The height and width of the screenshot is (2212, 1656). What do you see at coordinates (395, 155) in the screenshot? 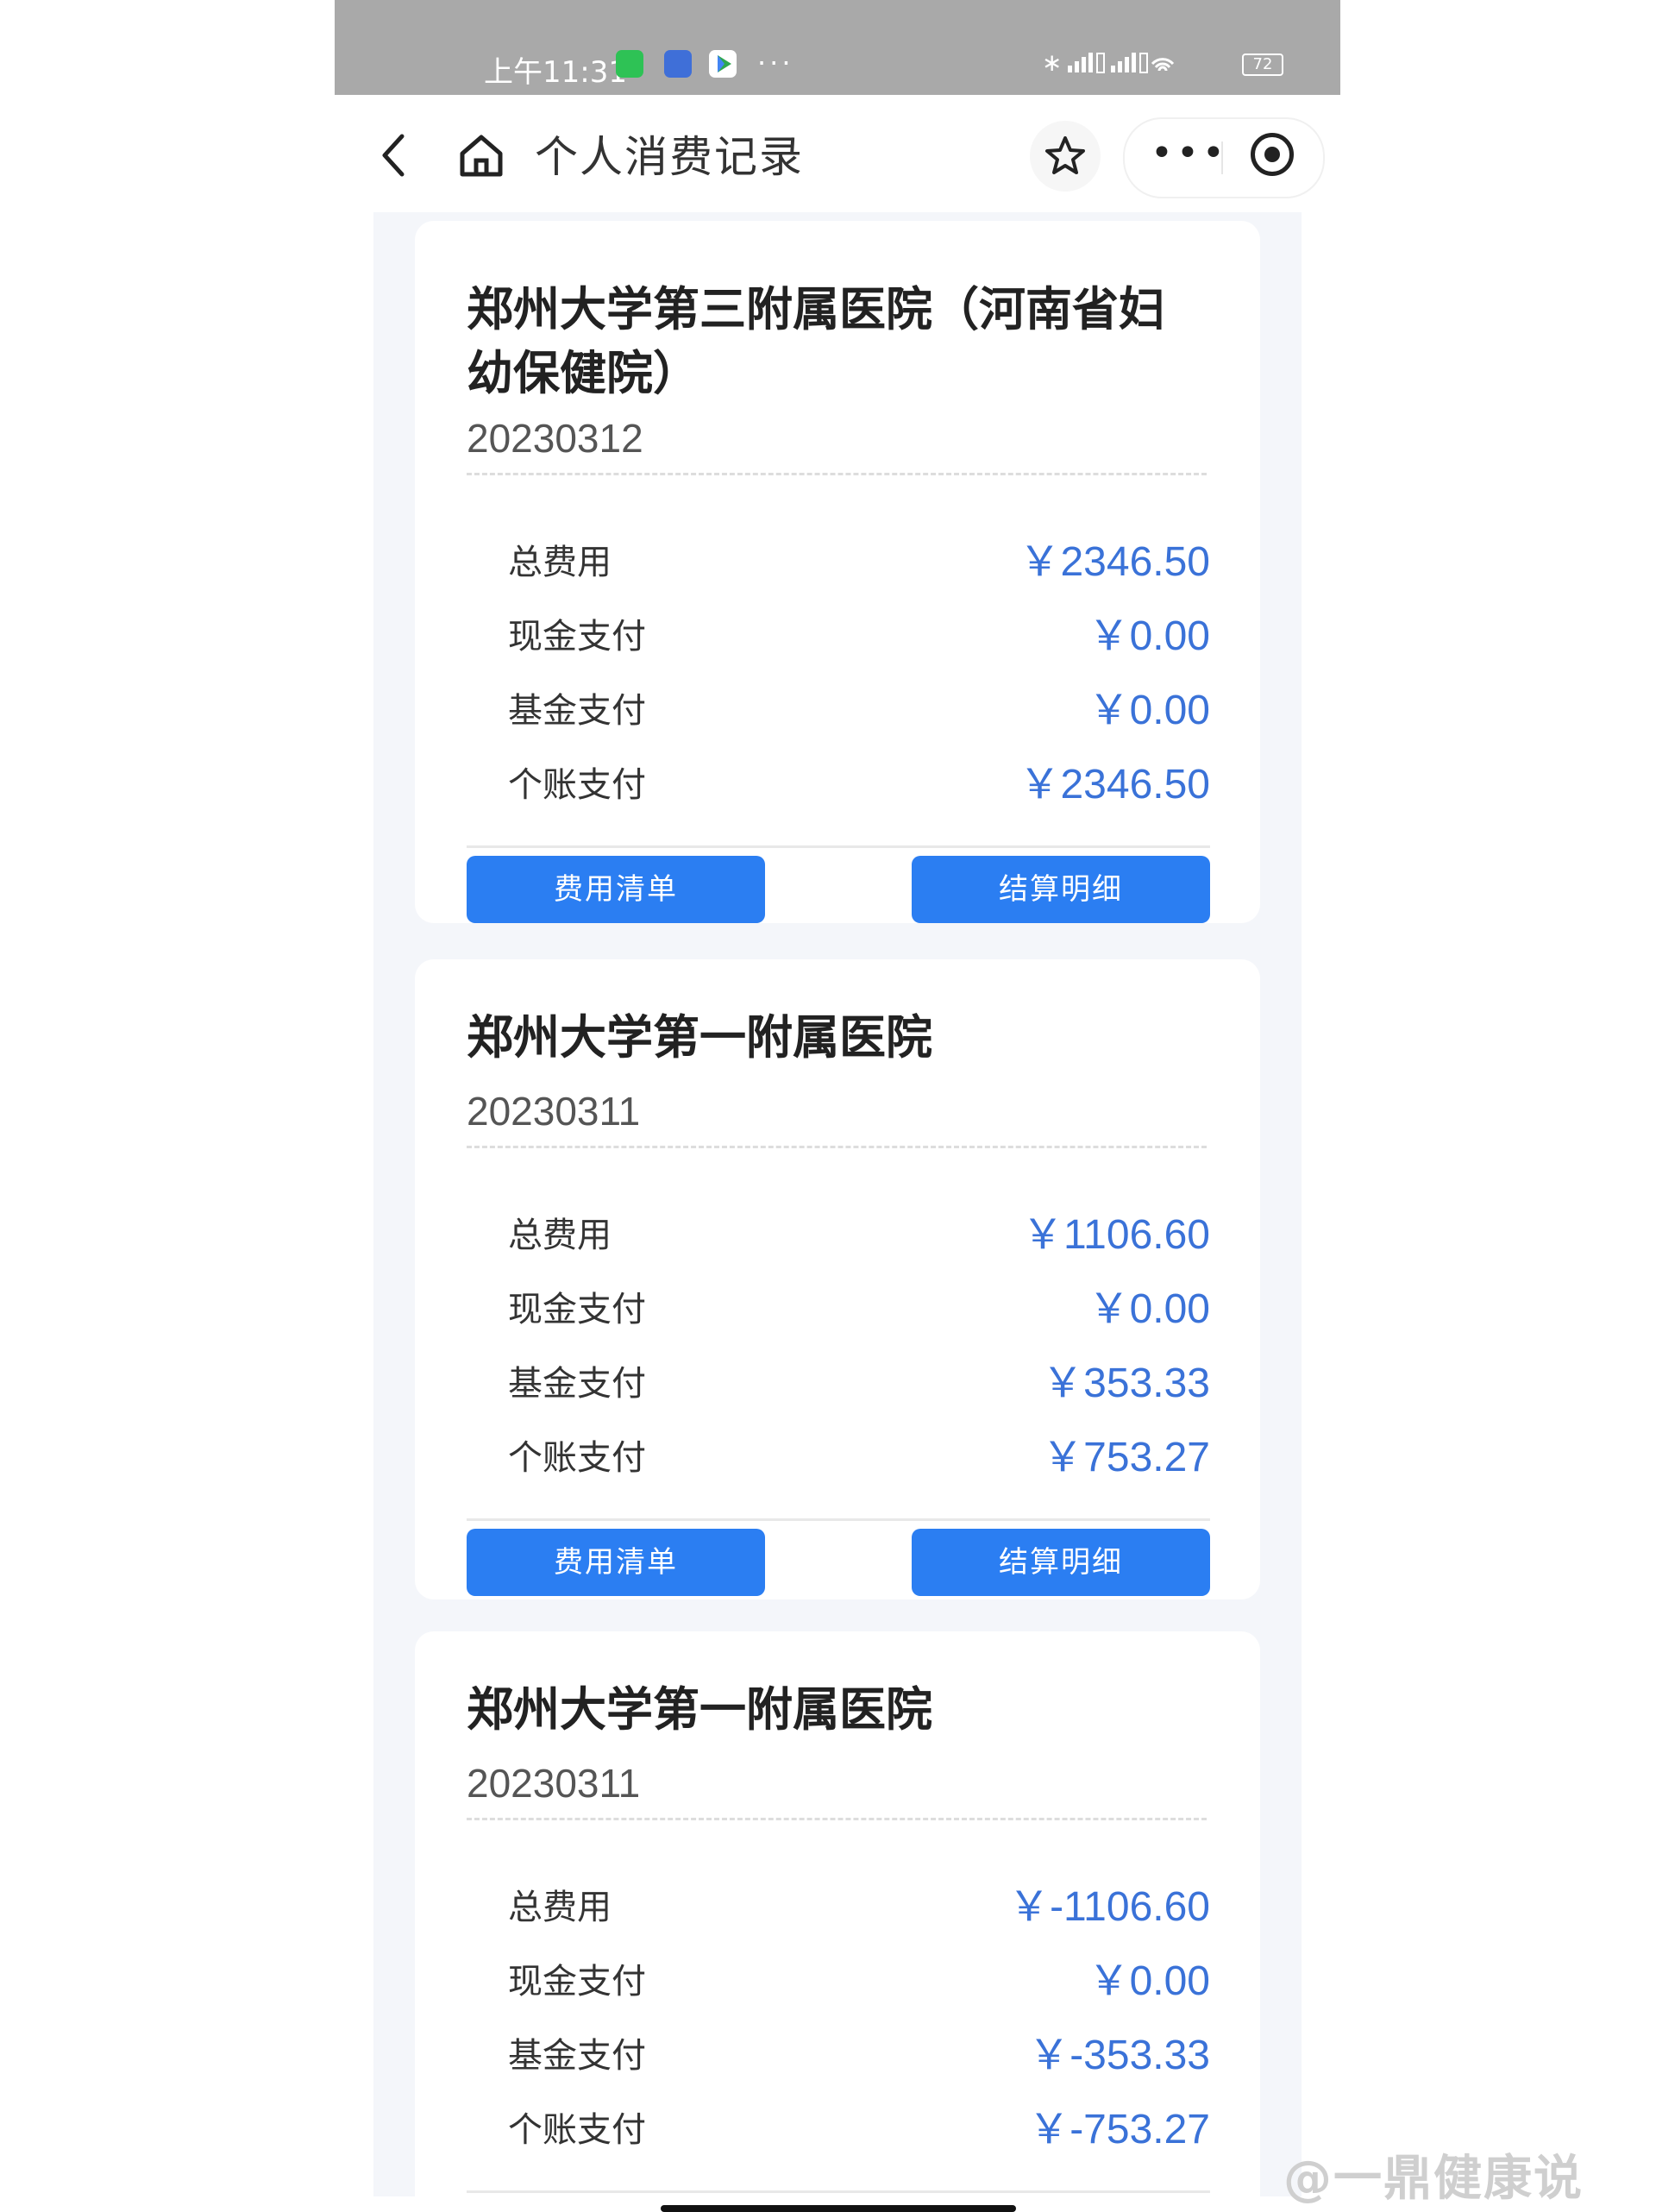
I see `back-icon` at bounding box center [395, 155].